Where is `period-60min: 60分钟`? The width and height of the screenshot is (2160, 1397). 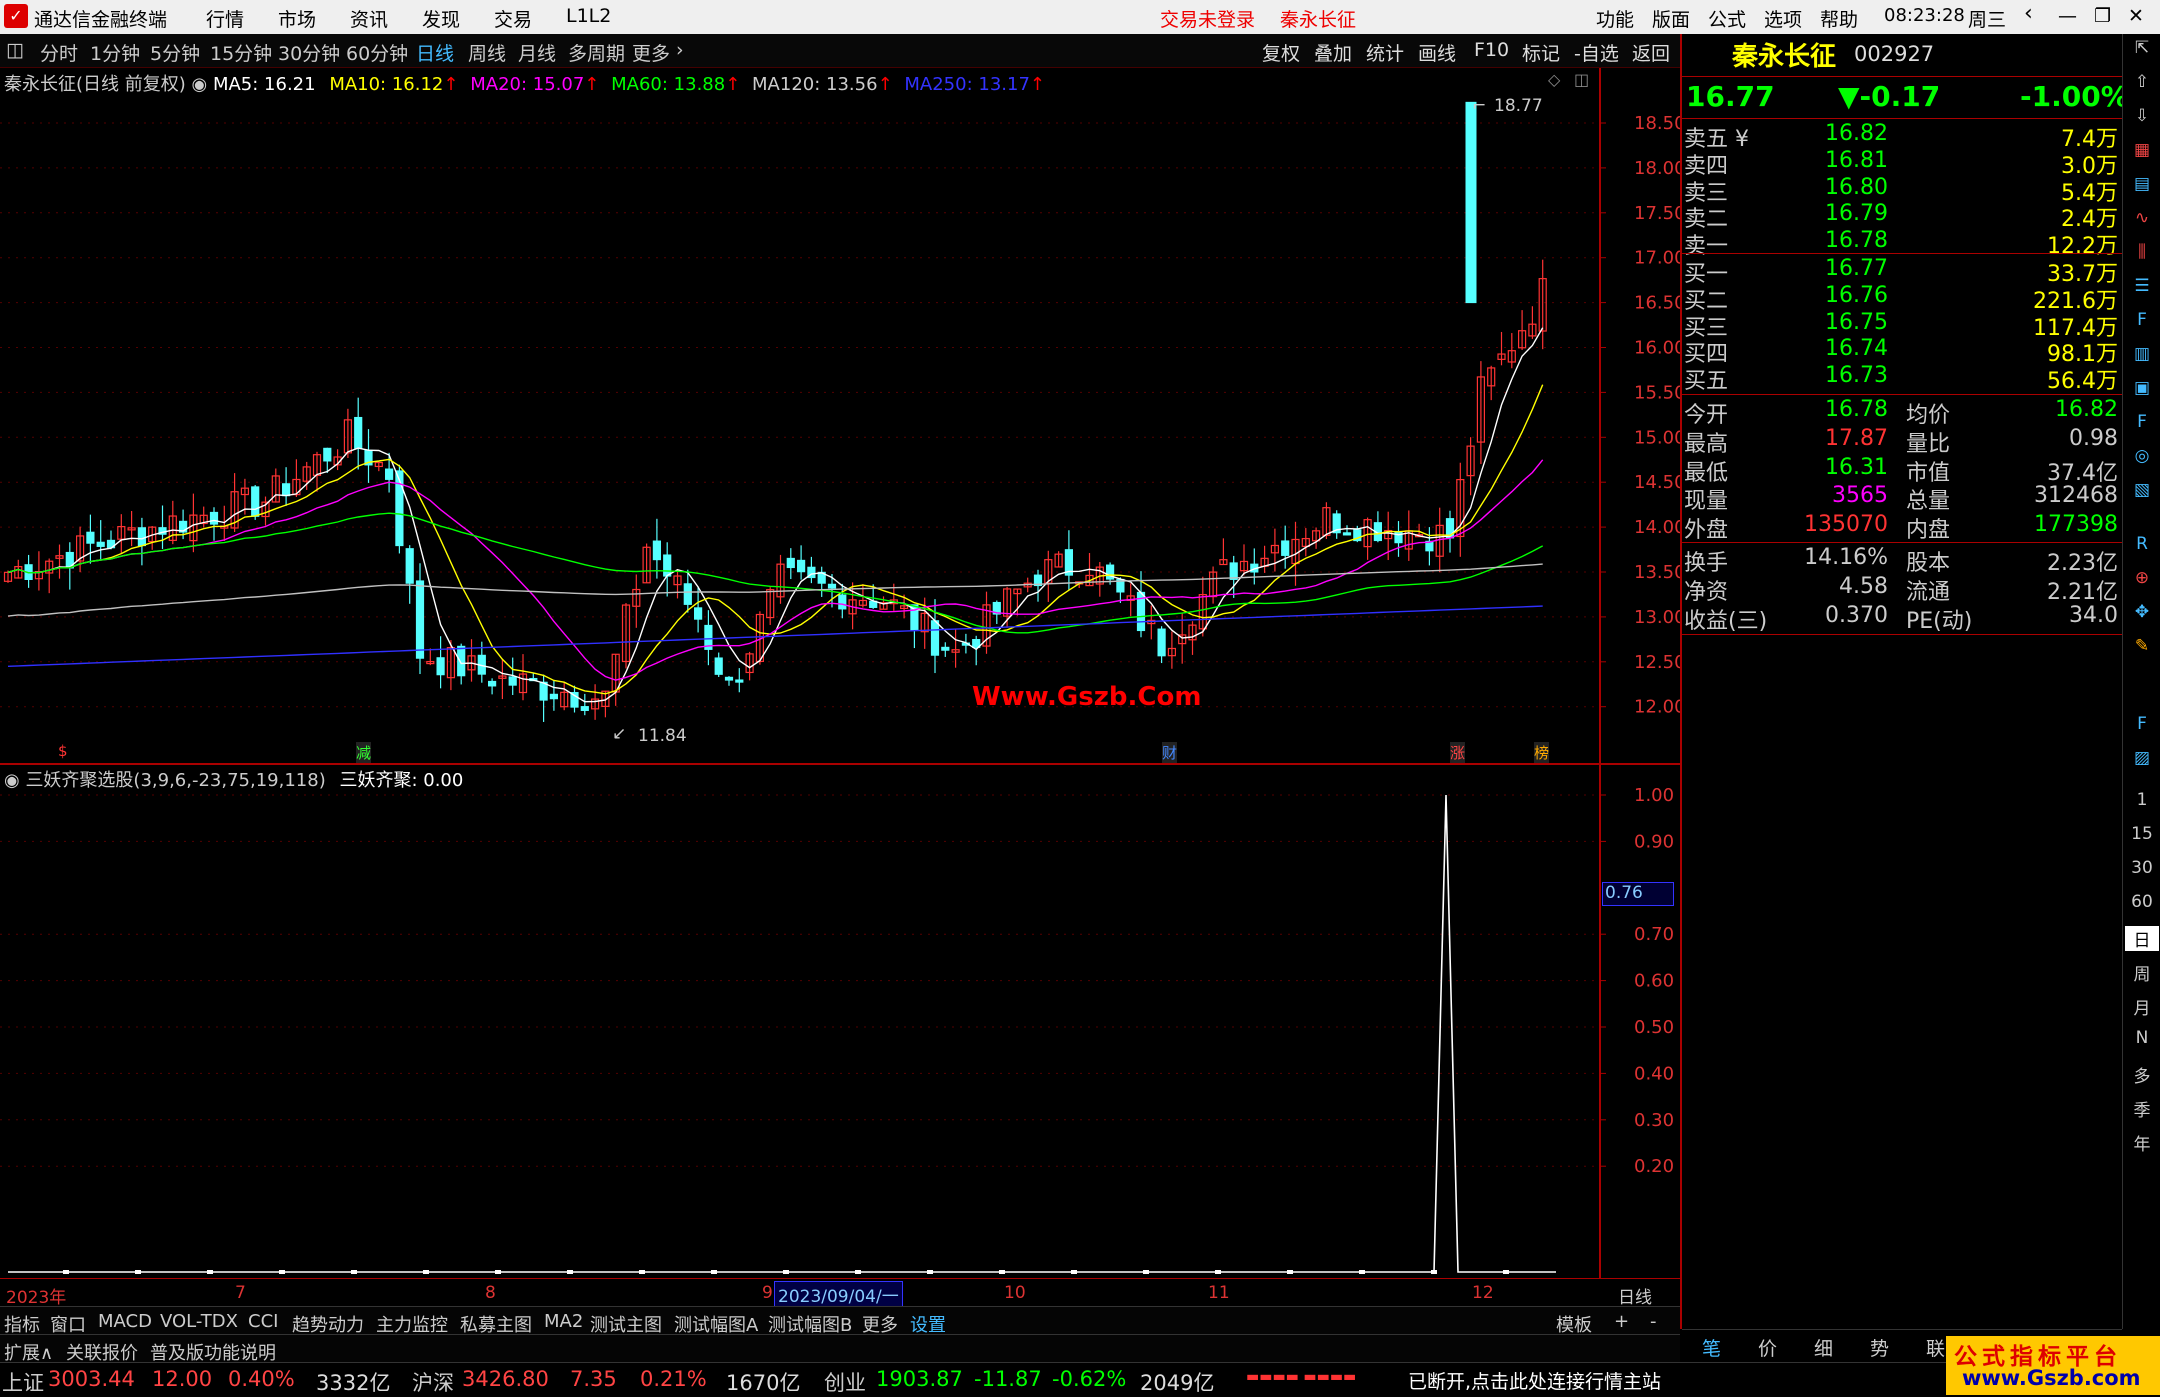 period-60min: 60分钟 is located at coordinates (377, 52).